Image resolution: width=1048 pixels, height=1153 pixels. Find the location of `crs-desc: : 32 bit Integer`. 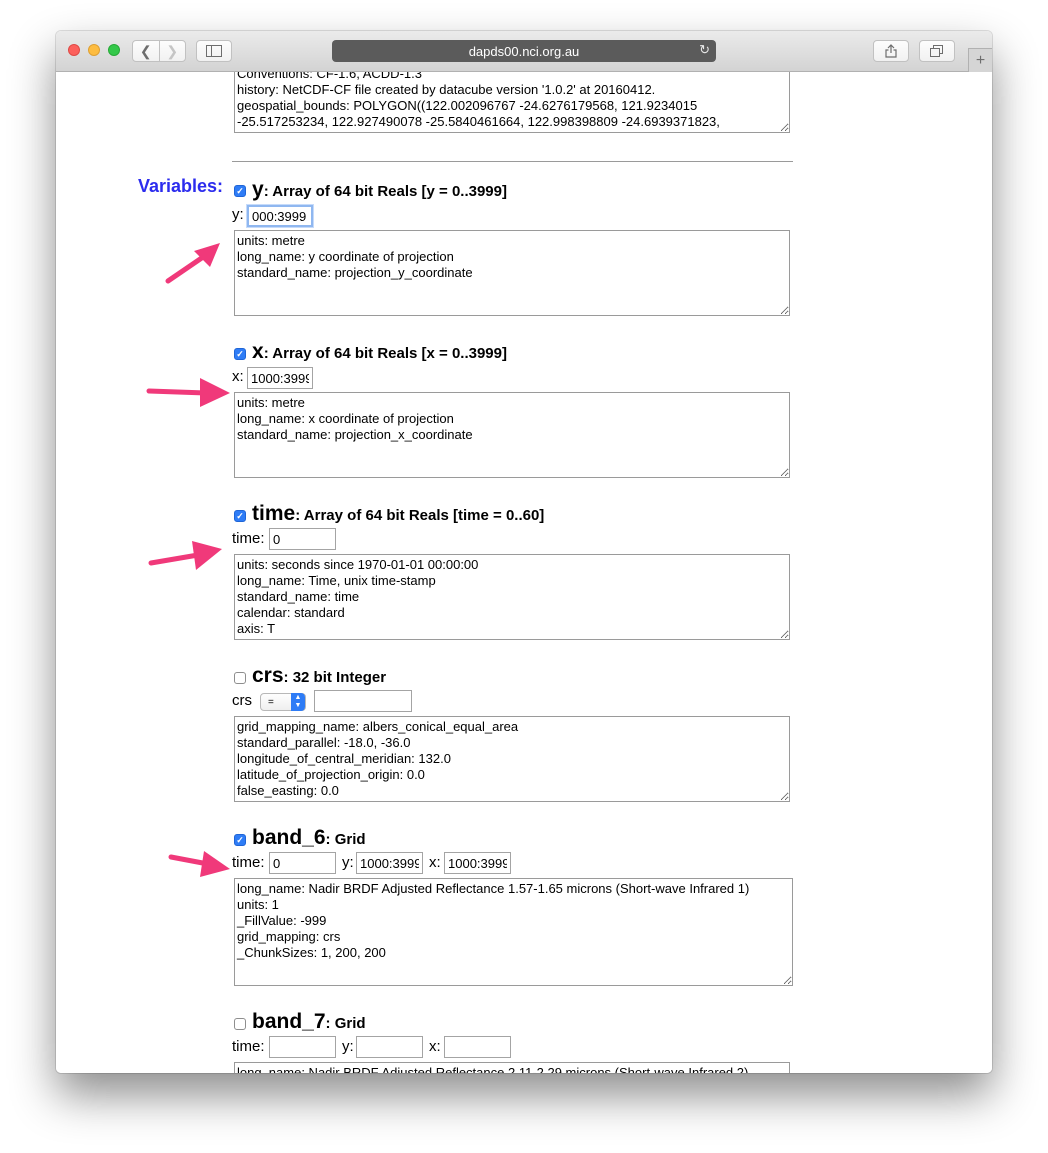

crs-desc: : 32 bit Integer is located at coordinates (335, 677).